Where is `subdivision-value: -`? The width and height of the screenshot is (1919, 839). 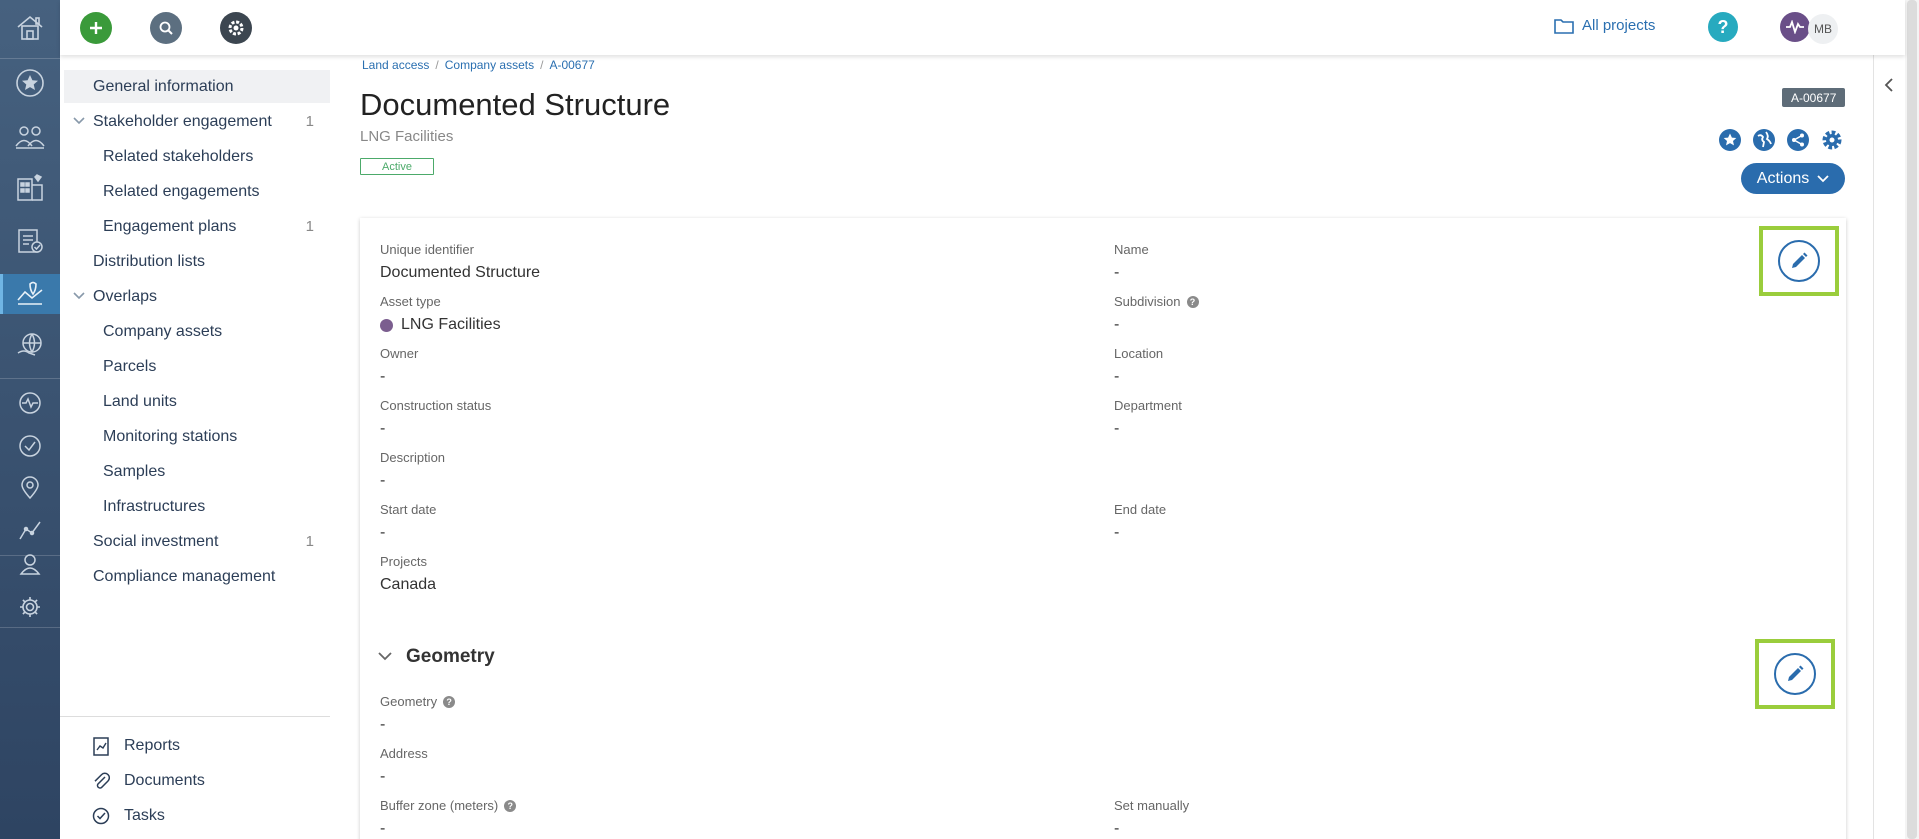 subdivision-value: - is located at coordinates (1117, 324).